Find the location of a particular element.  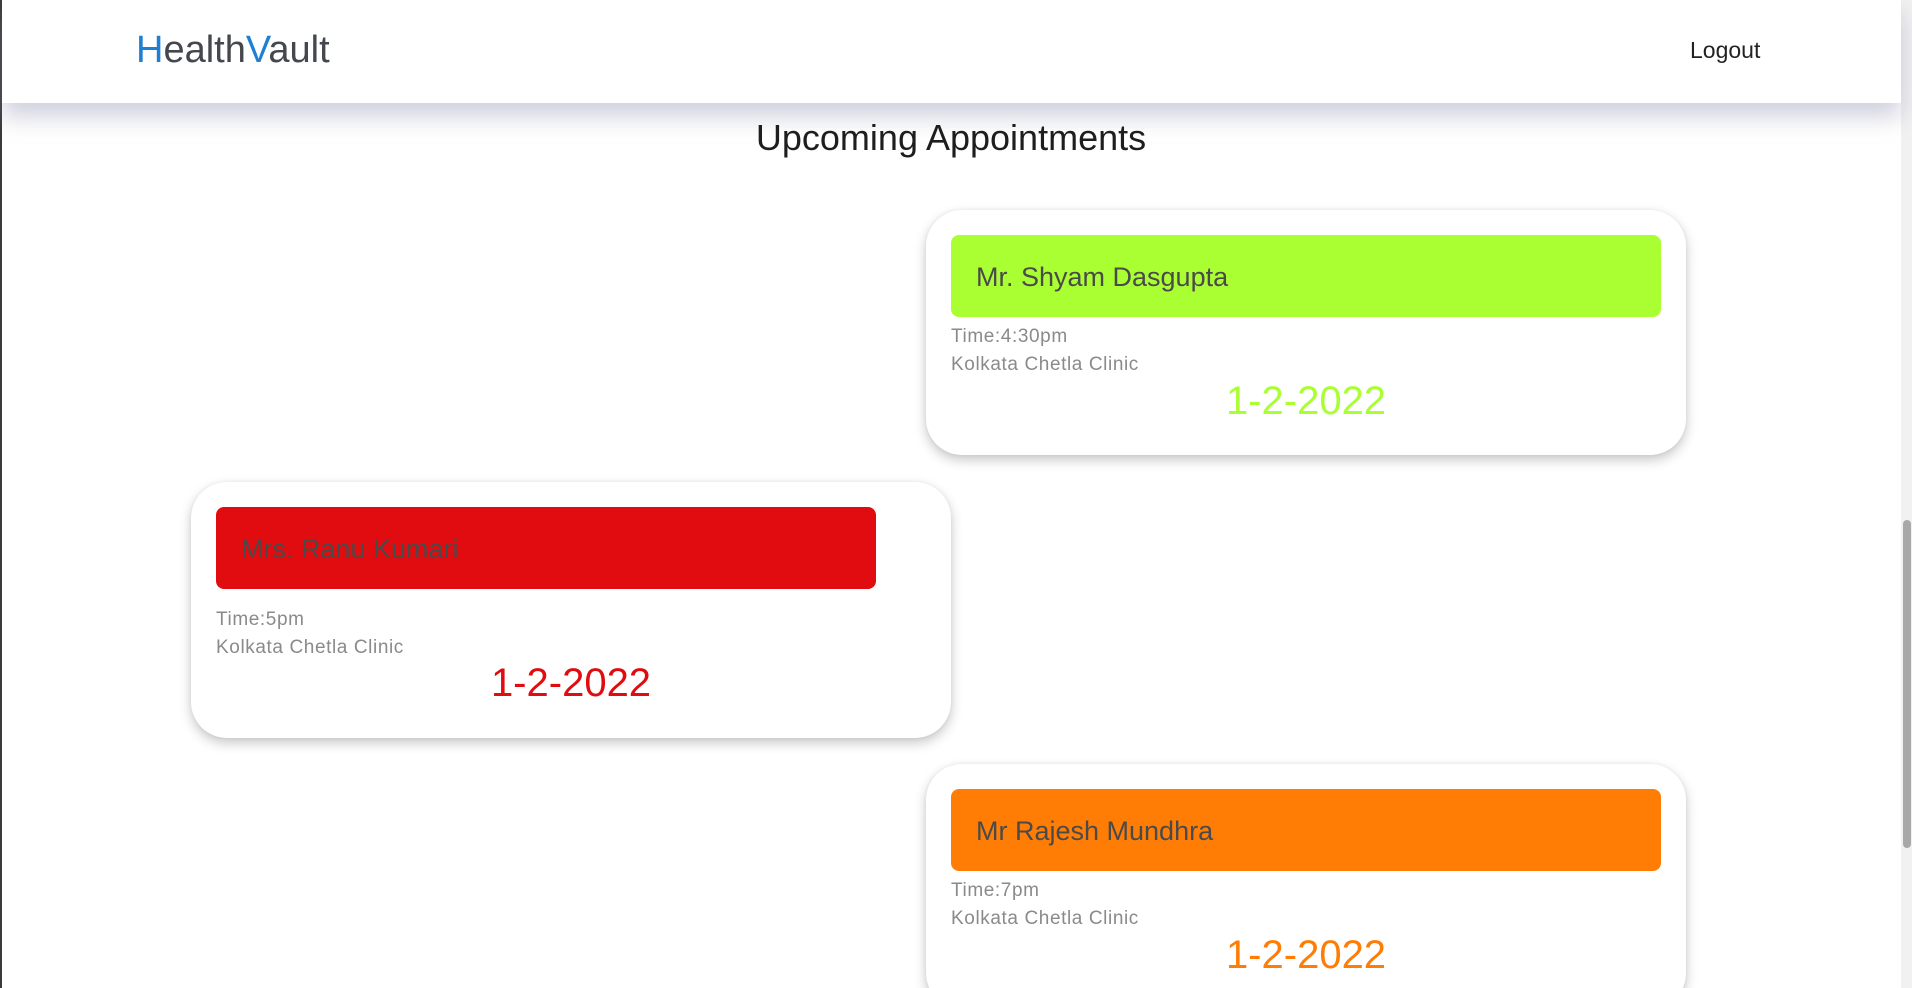

brand-text-ault: ault is located at coordinates (299, 50).